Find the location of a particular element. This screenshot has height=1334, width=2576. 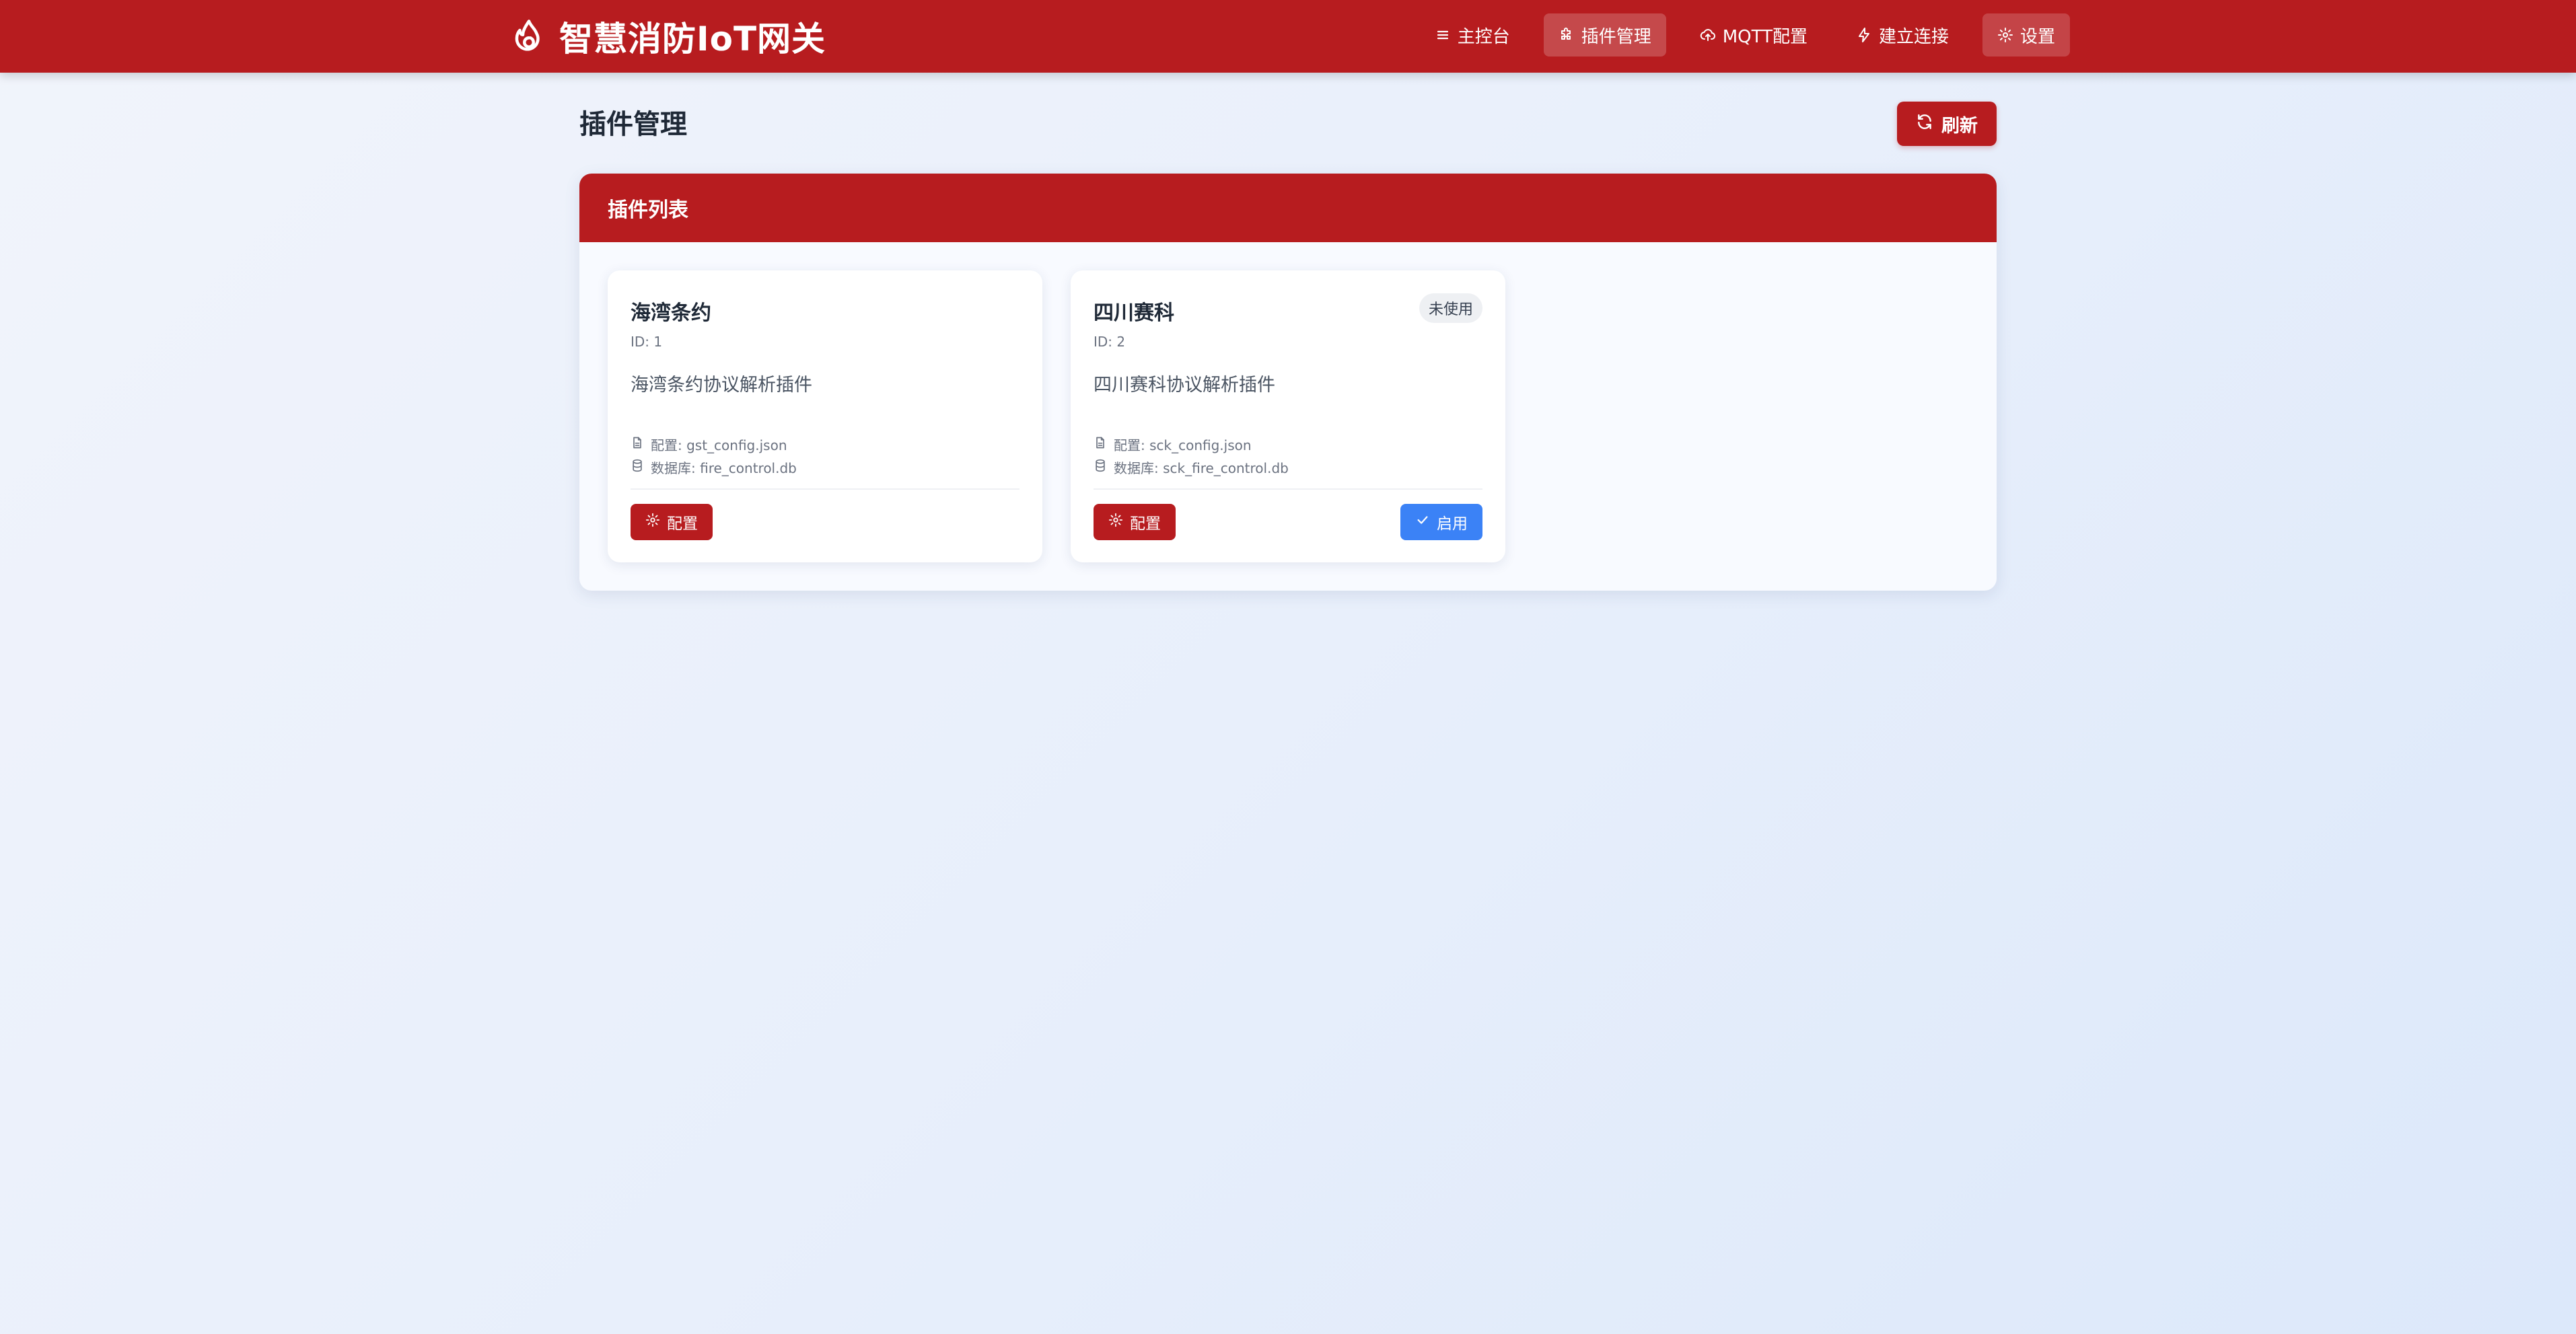

config-file-text: 配置: gst_config.json is located at coordinates (719, 445).